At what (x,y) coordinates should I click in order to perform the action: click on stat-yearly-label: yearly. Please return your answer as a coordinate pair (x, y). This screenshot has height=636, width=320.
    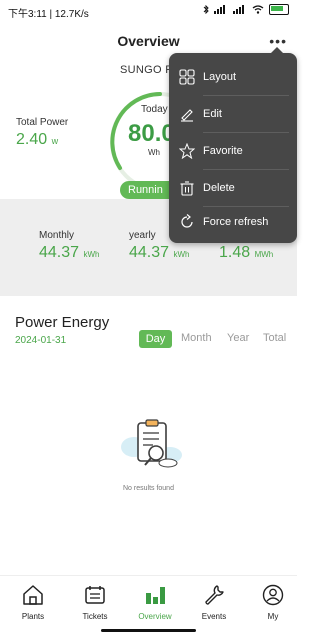
    Looking at the image, I should click on (142, 235).